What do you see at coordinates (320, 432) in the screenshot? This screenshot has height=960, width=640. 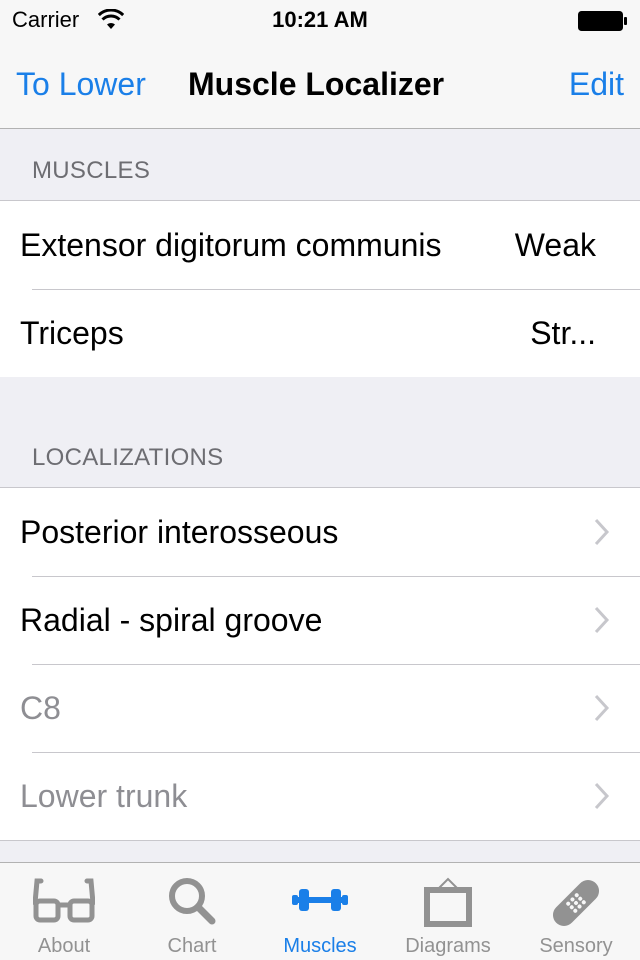 I see `localizations-section-header: LOCALIZATIONS` at bounding box center [320, 432].